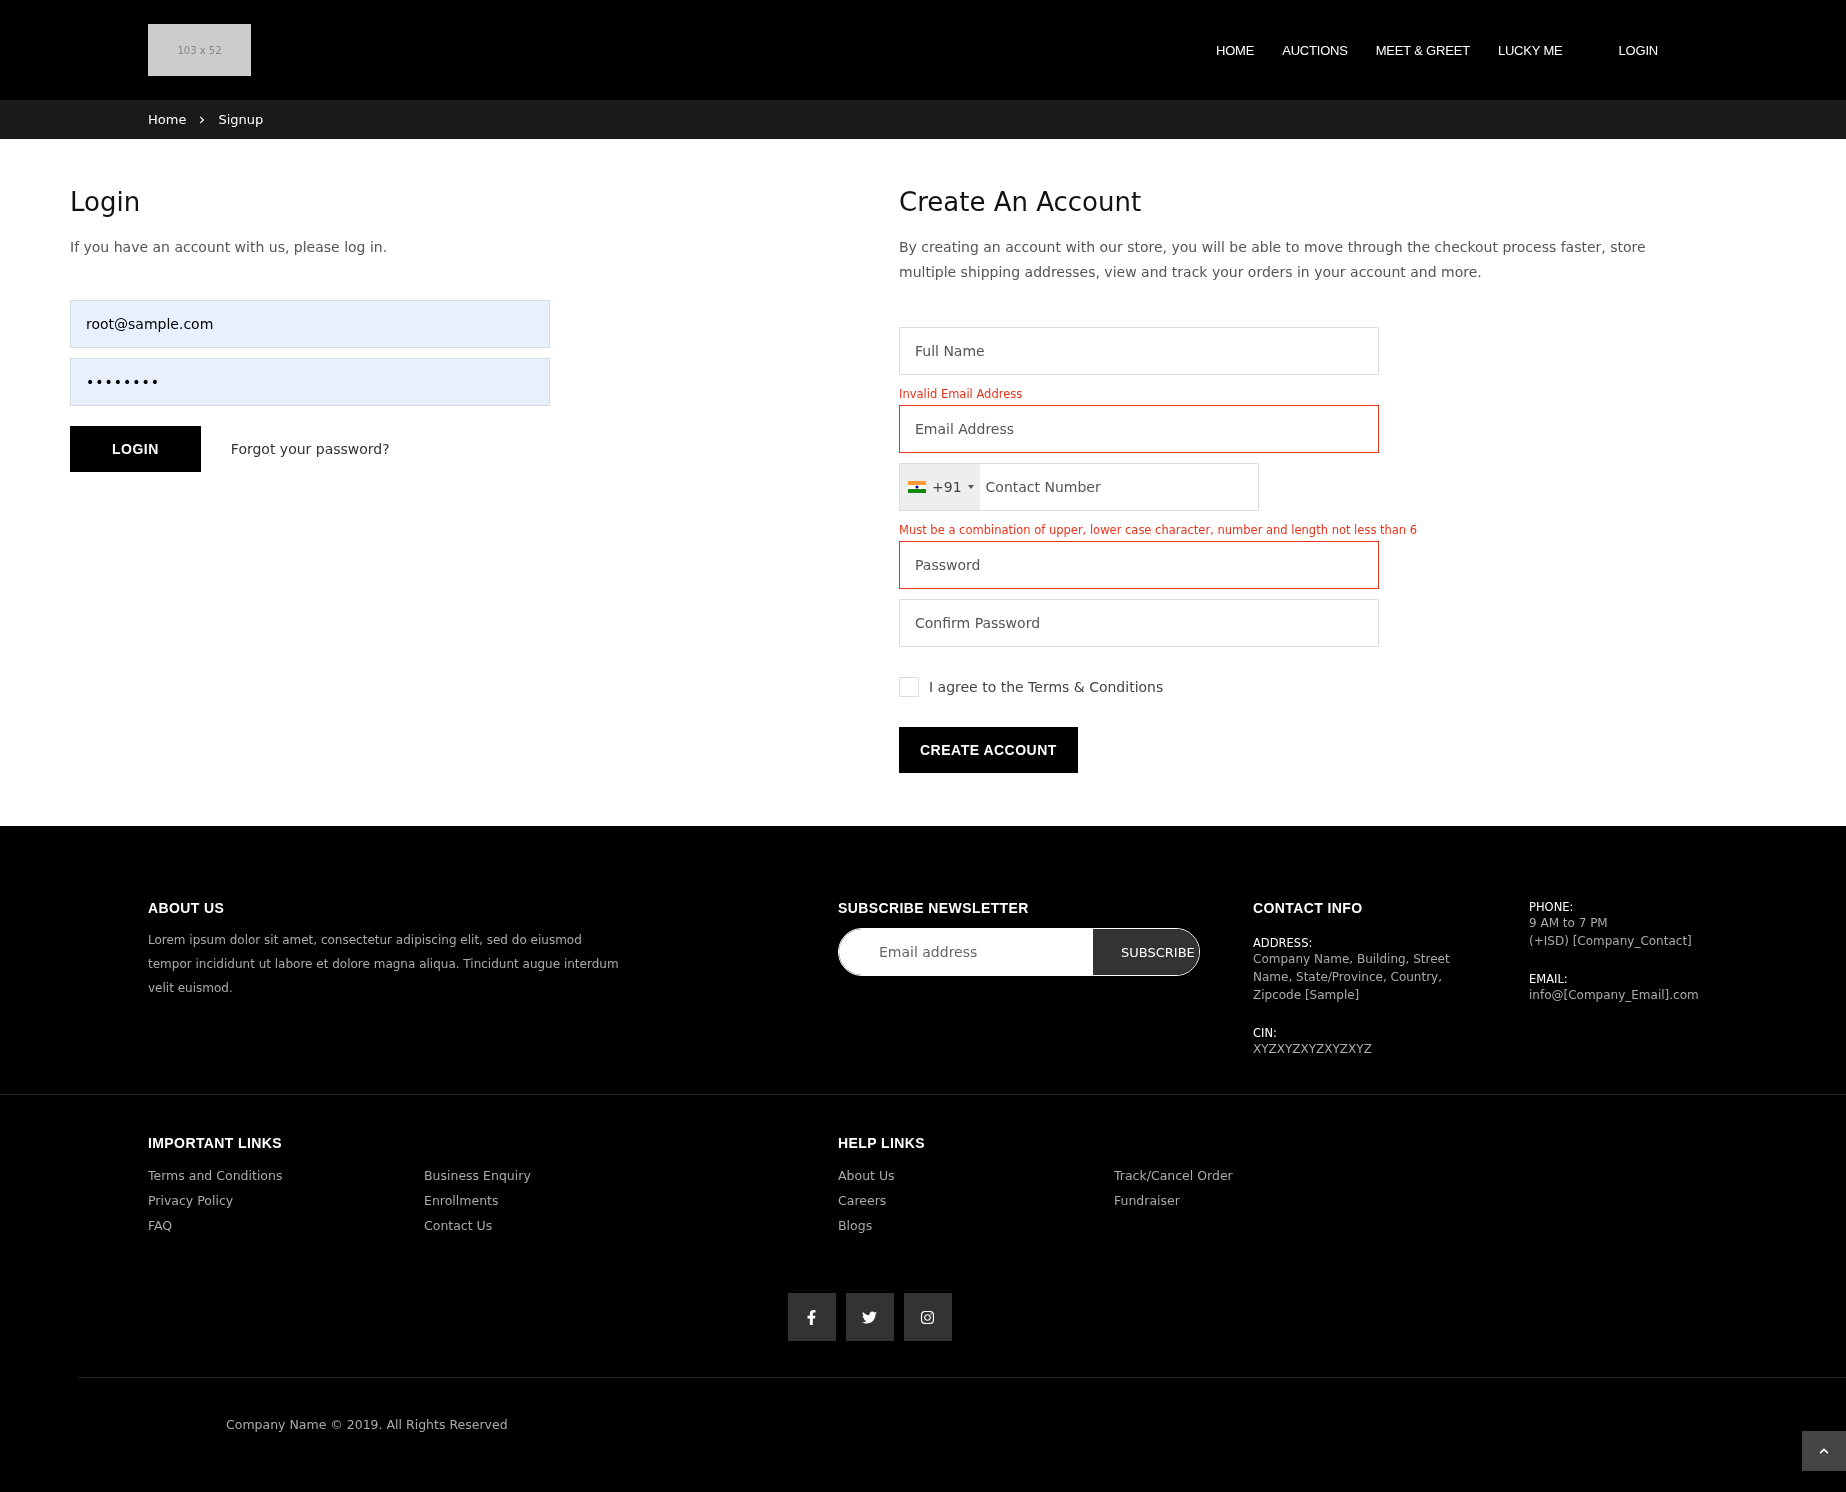 Image resolution: width=1846 pixels, height=1492 pixels. I want to click on footer-link: Privacy Policy, so click(286, 1200).